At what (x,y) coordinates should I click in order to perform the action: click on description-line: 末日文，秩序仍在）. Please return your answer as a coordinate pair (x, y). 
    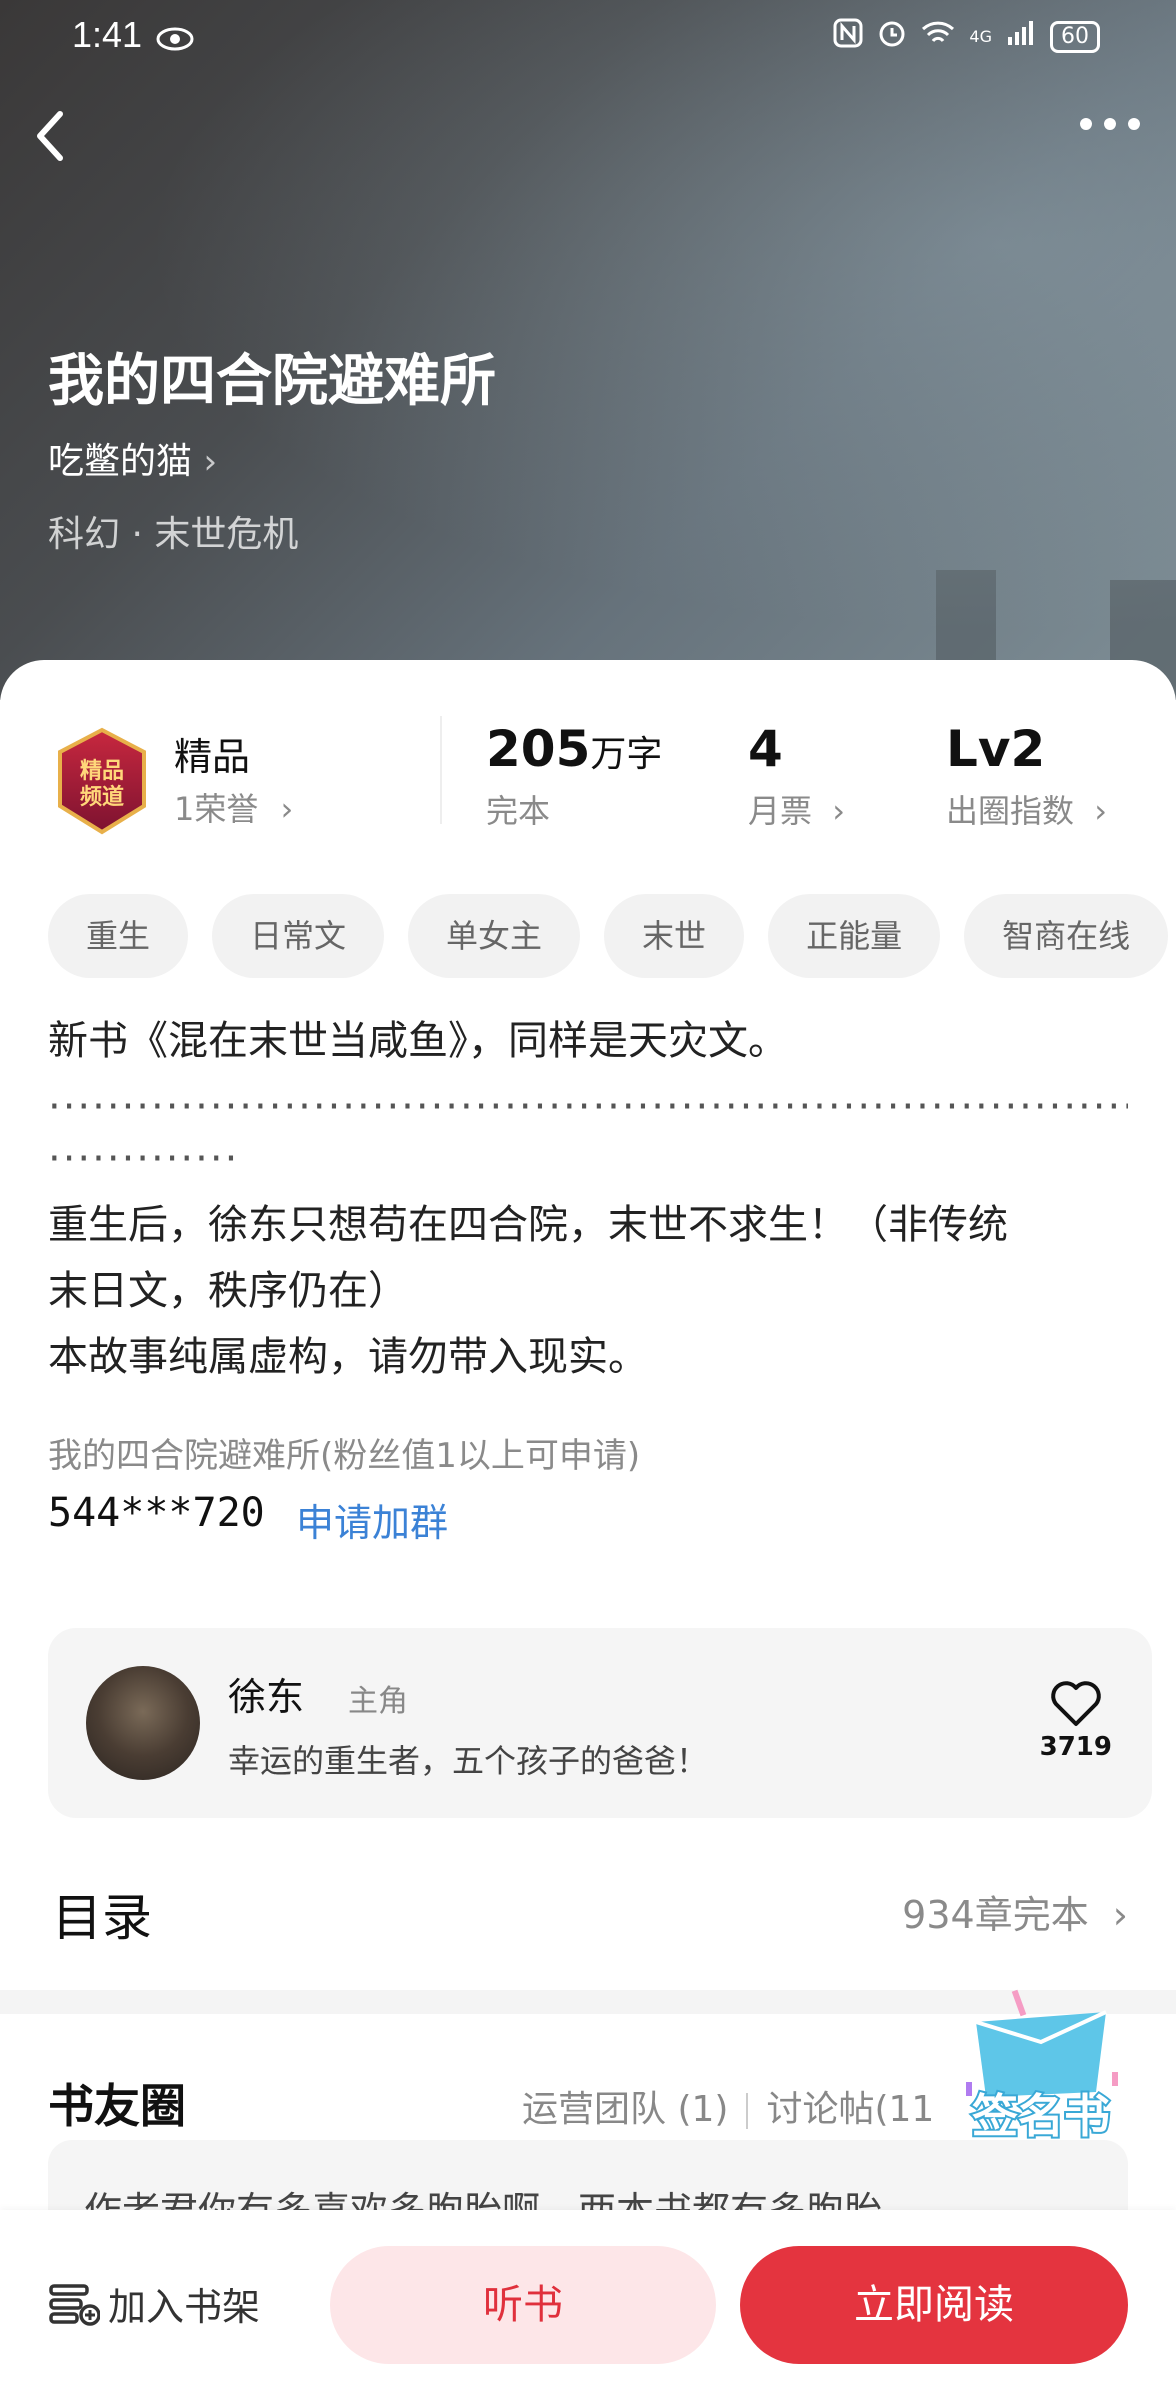
    Looking at the image, I should click on (228, 1291).